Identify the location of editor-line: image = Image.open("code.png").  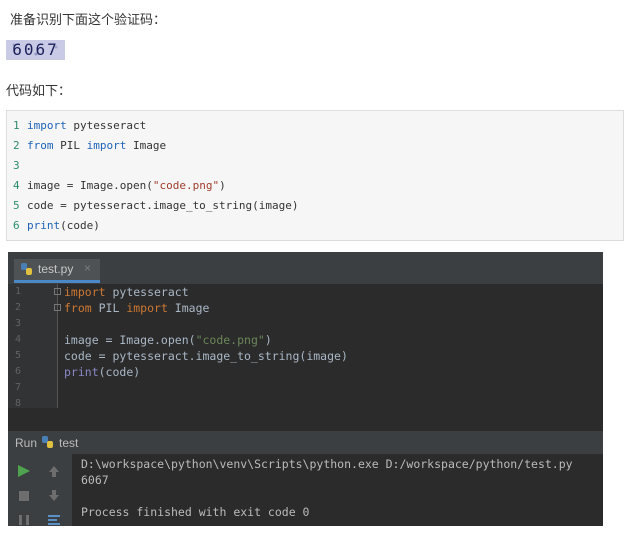
(168, 340).